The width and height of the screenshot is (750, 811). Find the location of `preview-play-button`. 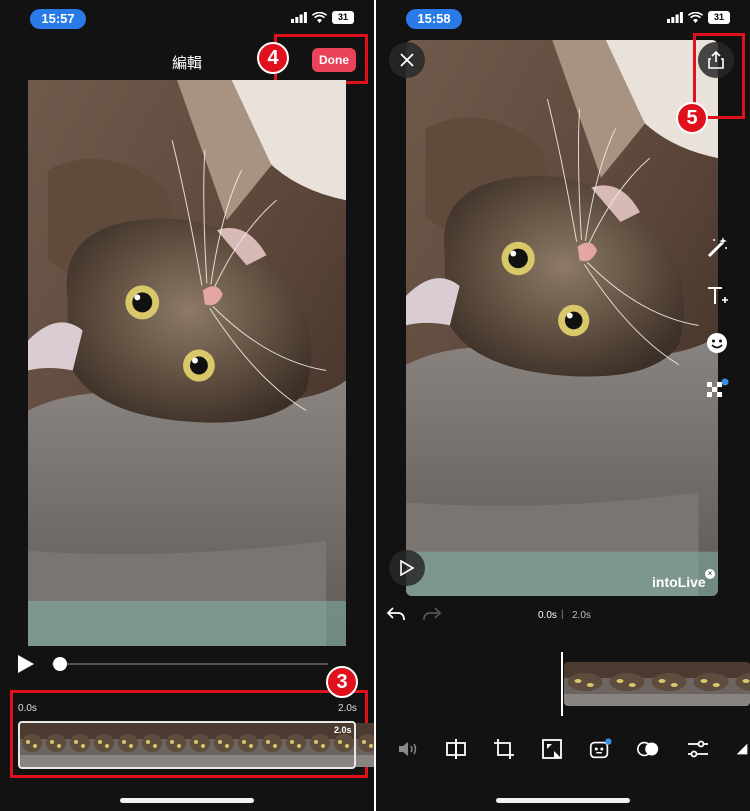

preview-play-button is located at coordinates (407, 568).